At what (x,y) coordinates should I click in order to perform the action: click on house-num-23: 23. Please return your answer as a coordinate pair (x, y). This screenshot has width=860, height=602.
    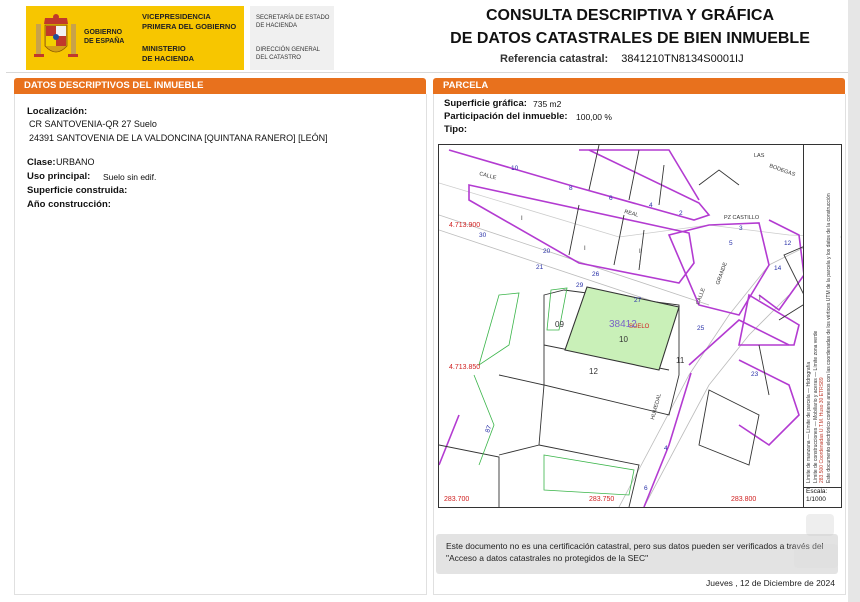
    Looking at the image, I should click on (755, 374).